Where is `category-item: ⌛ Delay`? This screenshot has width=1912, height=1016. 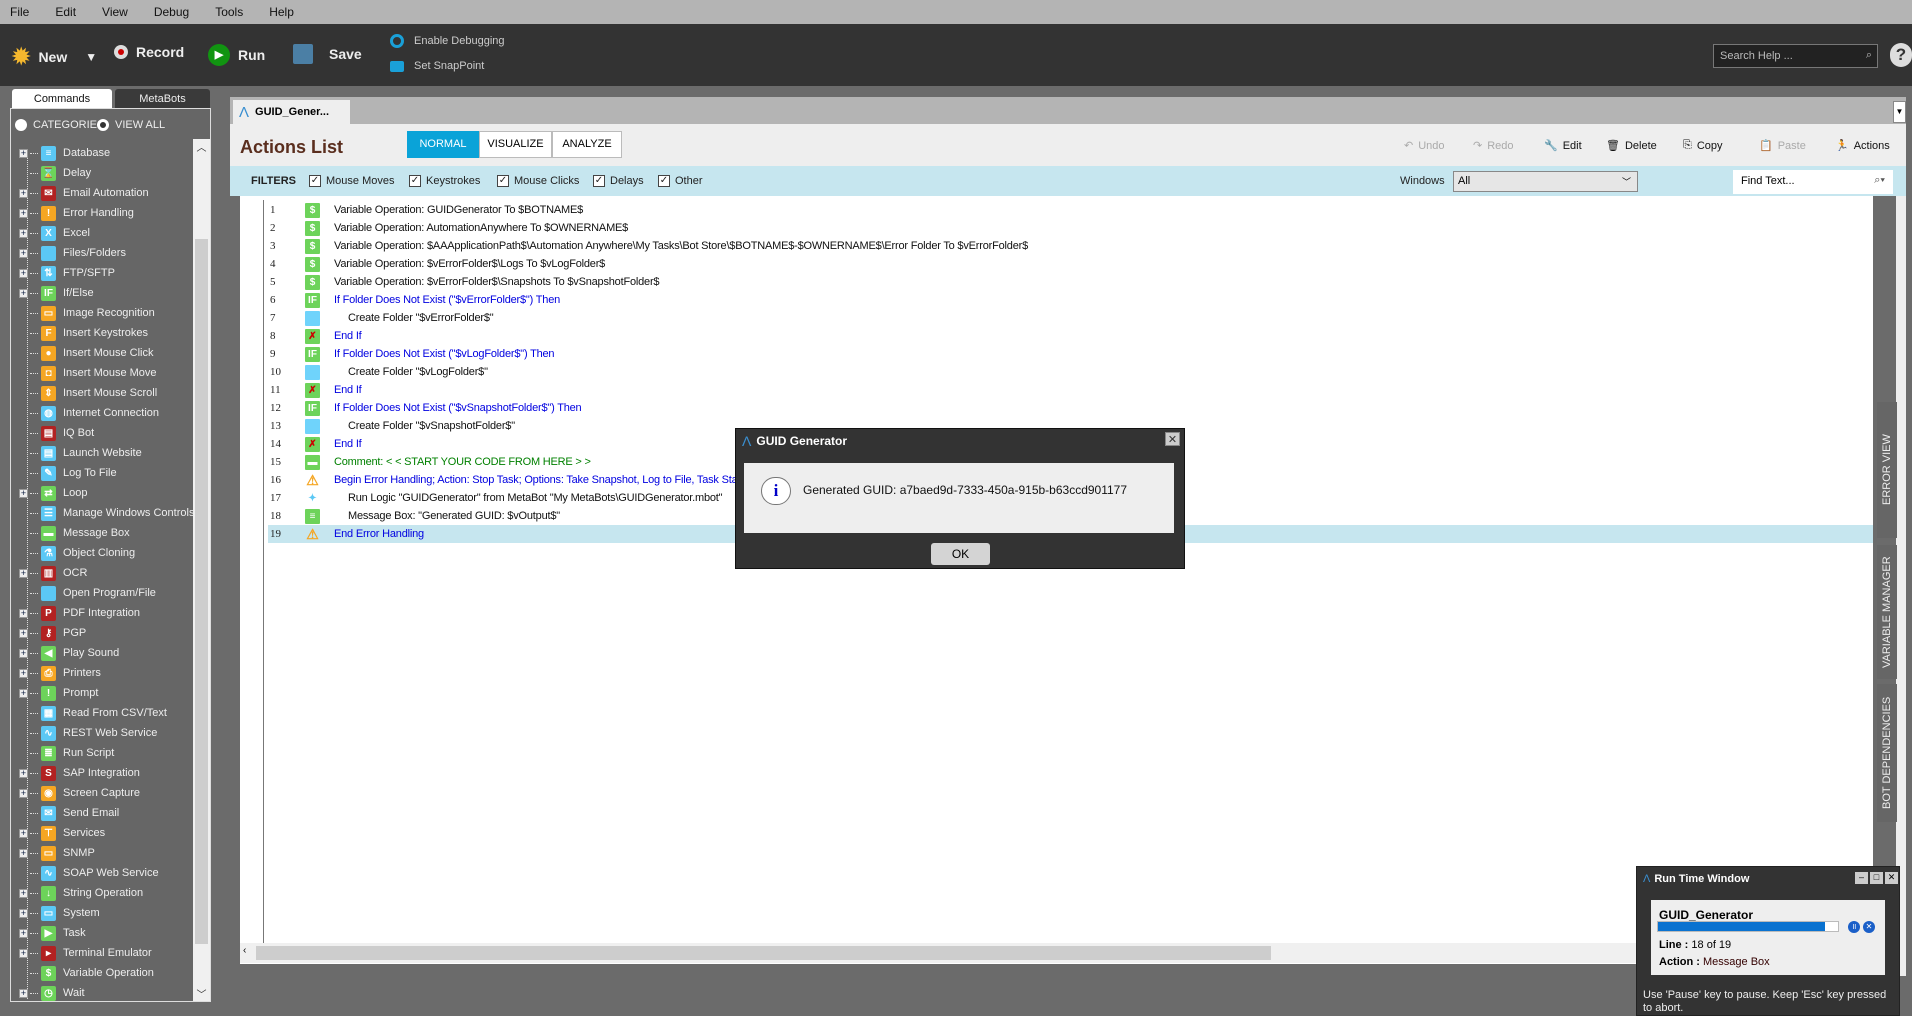 category-item: ⌛ Delay is located at coordinates (107, 173).